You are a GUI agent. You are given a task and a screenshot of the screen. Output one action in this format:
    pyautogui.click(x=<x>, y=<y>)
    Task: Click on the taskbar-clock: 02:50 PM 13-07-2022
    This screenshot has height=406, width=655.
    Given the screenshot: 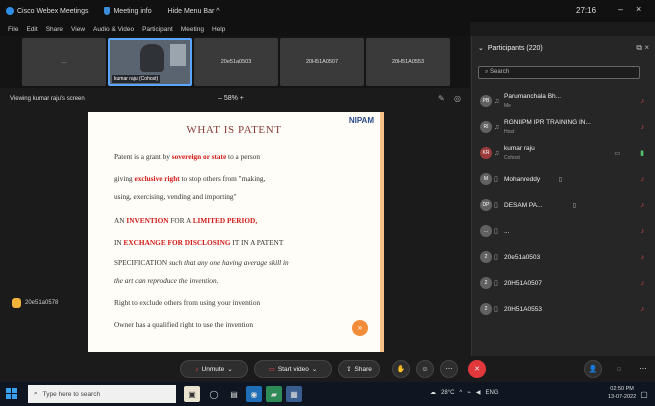 What is the action you would take?
    pyautogui.click(x=622, y=393)
    